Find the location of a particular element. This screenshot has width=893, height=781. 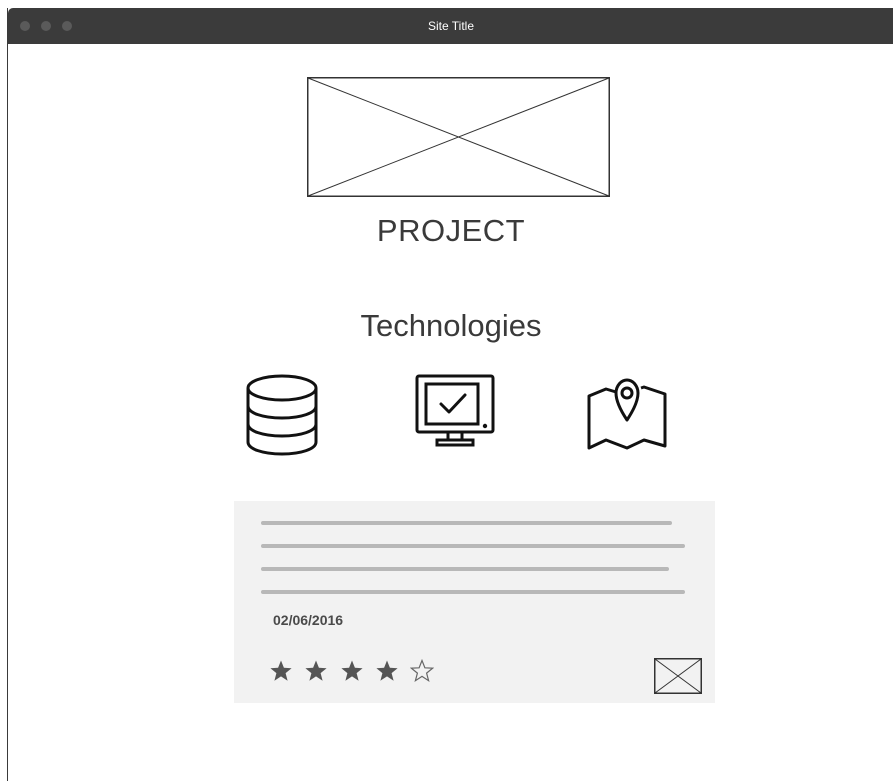

window-titlebar: Site Title is located at coordinates (450, 26).